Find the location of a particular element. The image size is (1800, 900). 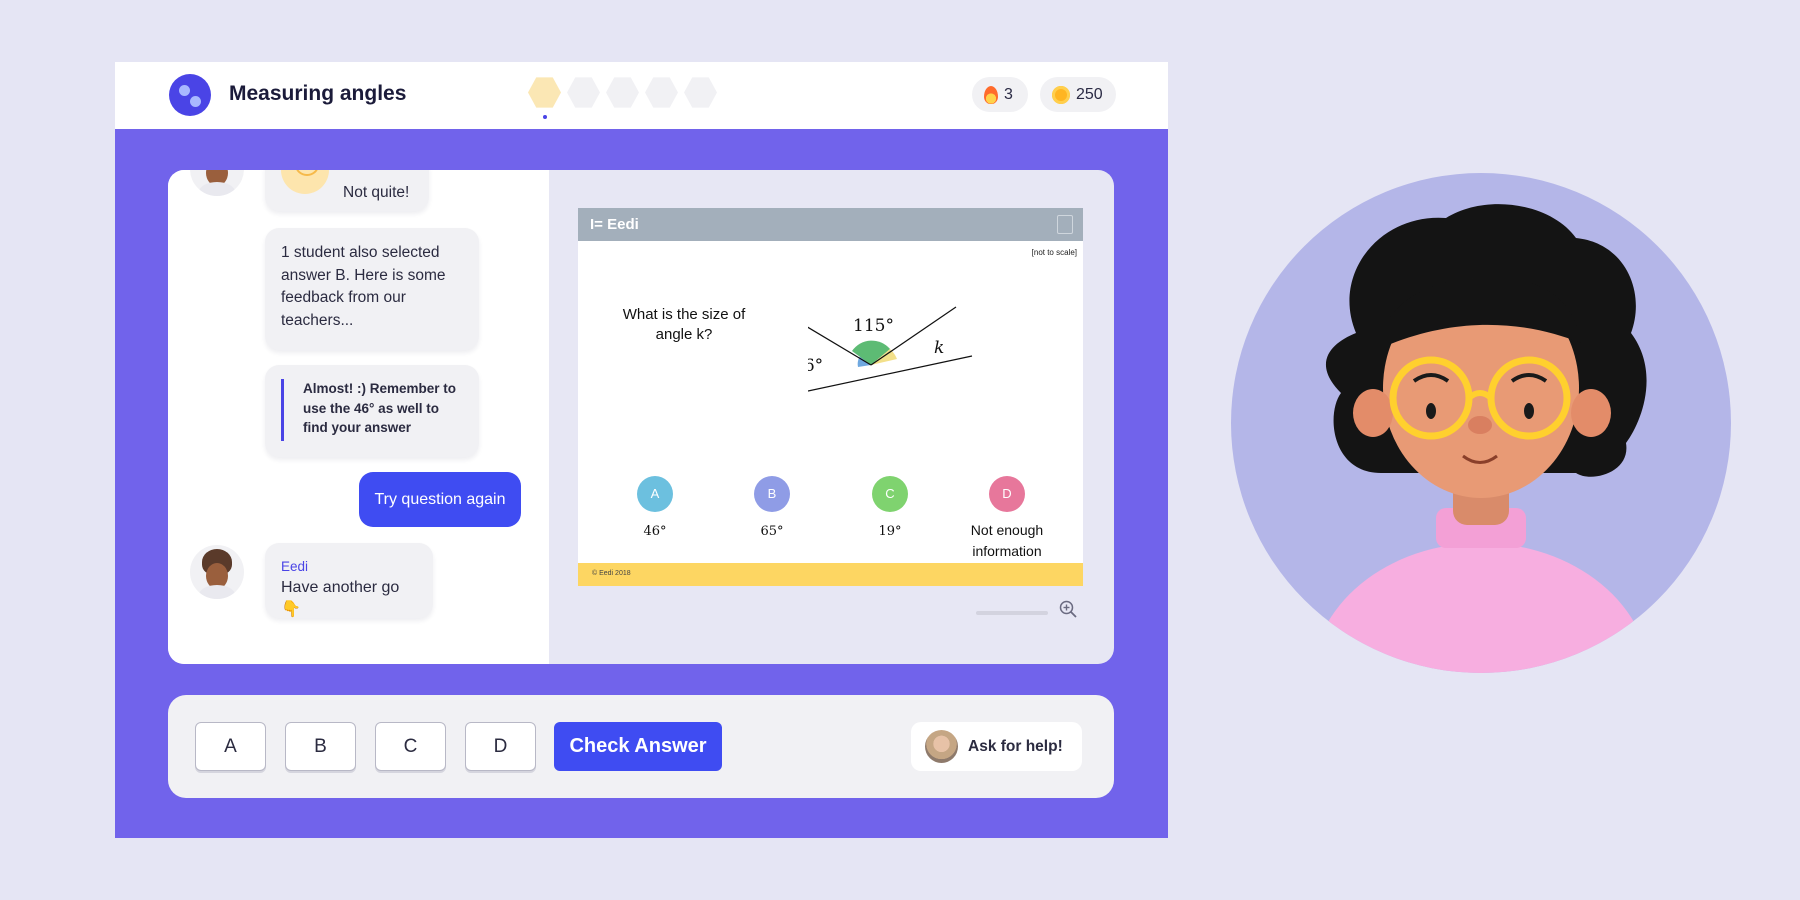

angle-diagram: 115° 46° k is located at coordinates (890, 349).